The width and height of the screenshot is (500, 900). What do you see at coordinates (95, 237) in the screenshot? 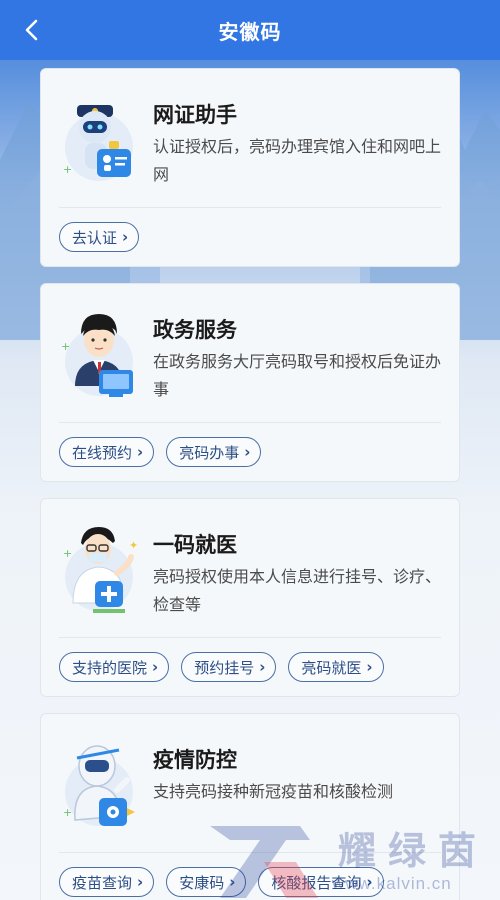
I see `pill-label: 去认证` at bounding box center [95, 237].